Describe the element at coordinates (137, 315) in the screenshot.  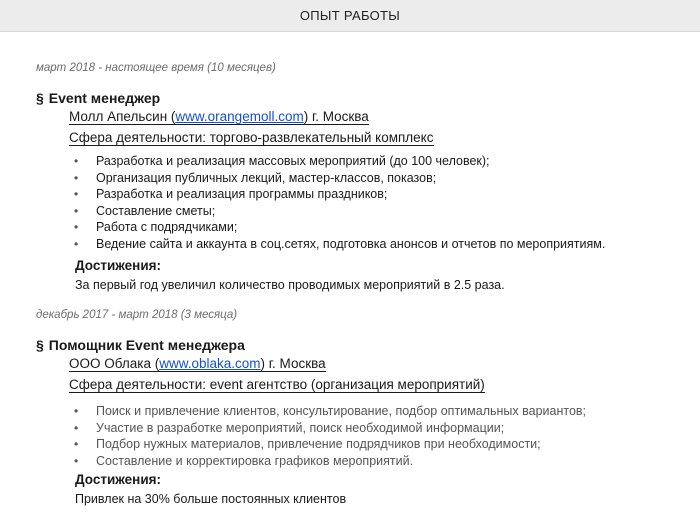
I see `job-period: декабрь 2017 - март 2018 (3 месяца)` at that location.